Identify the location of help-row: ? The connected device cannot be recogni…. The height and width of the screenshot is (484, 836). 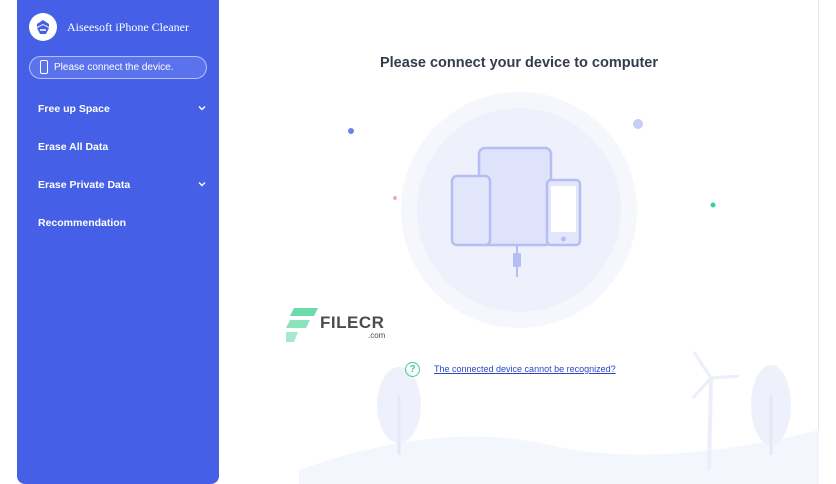
(510, 369).